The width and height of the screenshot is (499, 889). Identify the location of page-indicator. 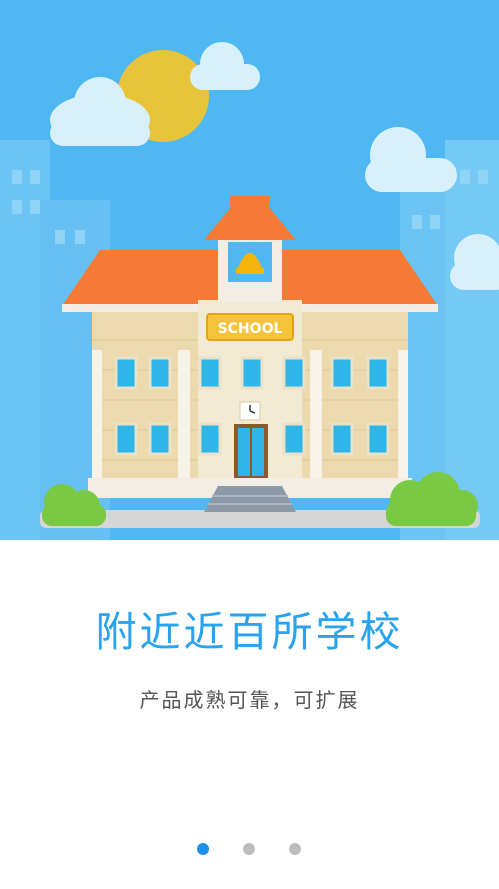
(249, 851).